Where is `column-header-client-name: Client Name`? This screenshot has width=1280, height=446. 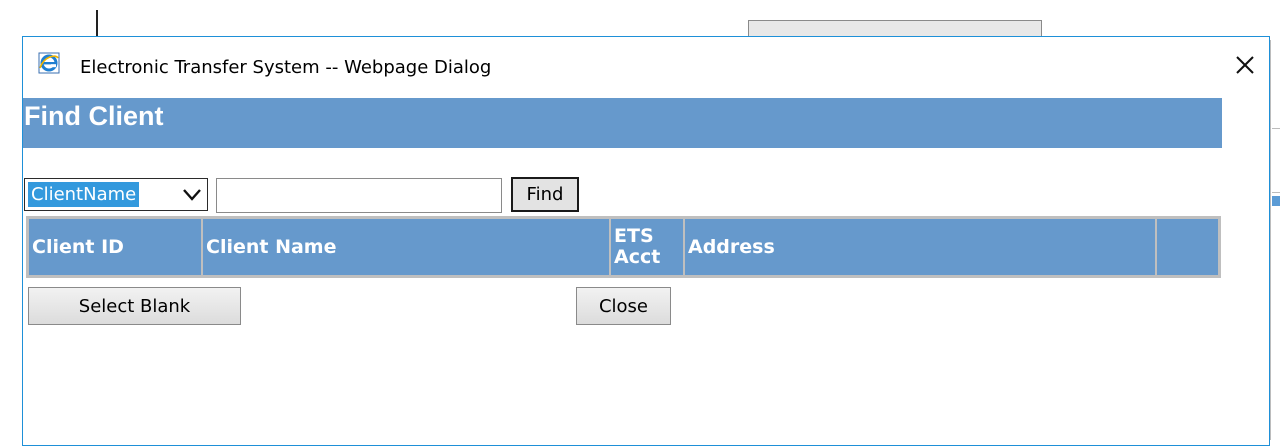 column-header-client-name: Client Name is located at coordinates (407, 247).